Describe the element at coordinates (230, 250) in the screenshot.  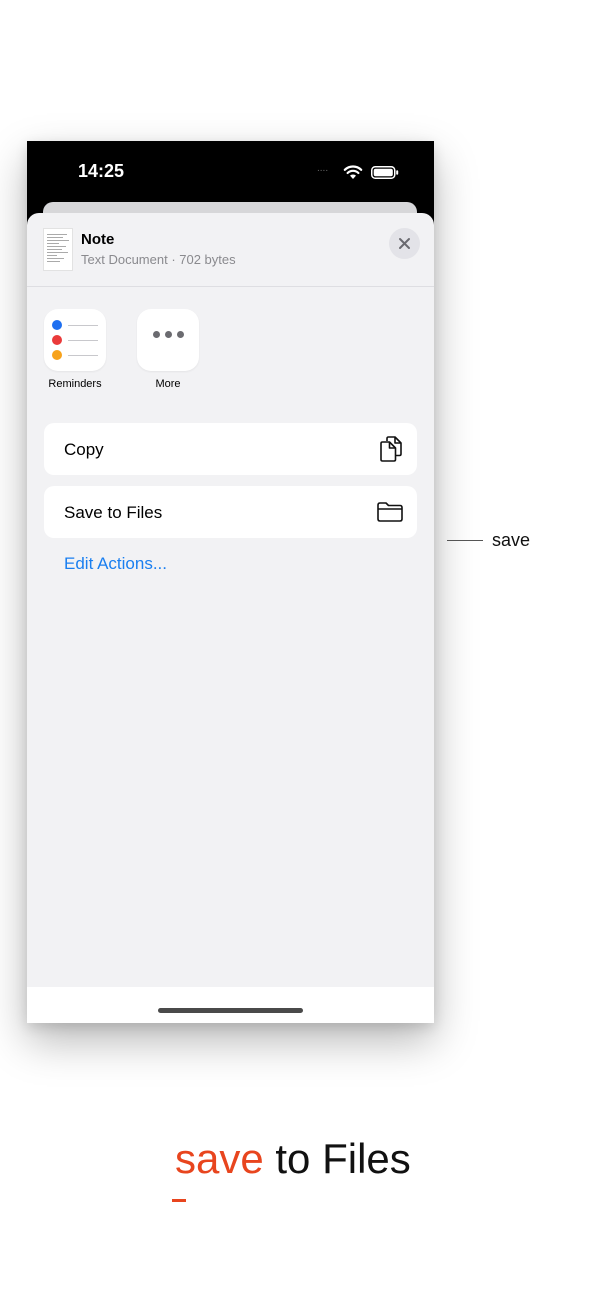
I see `share-sheet-header: Note Text Document · 702 bytes` at that location.